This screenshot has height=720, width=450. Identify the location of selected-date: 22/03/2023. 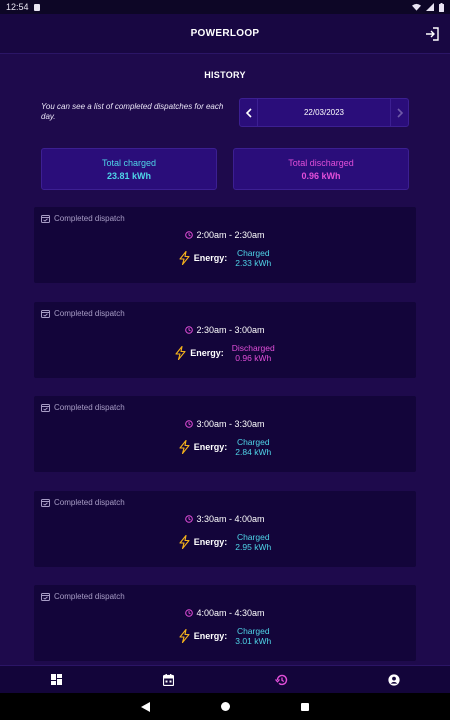
(324, 112).